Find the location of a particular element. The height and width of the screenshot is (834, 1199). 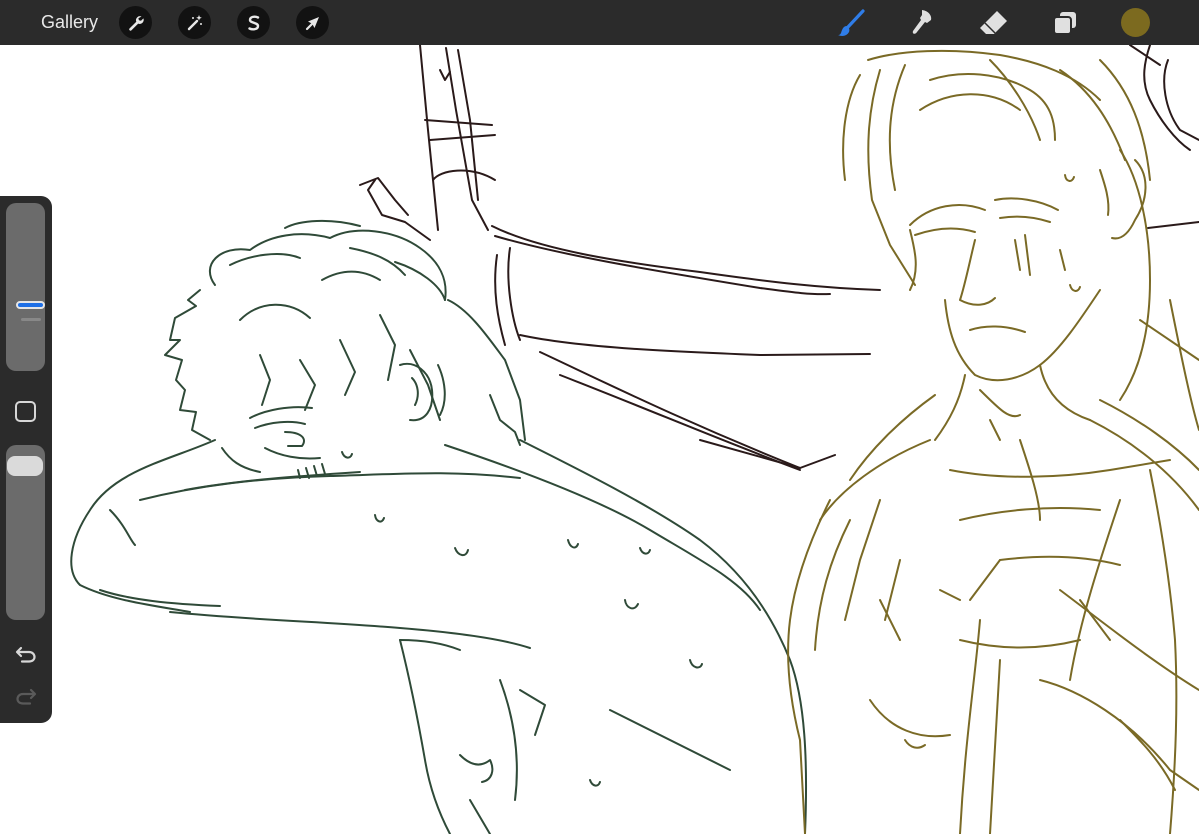

transform-button is located at coordinates (312, 22).